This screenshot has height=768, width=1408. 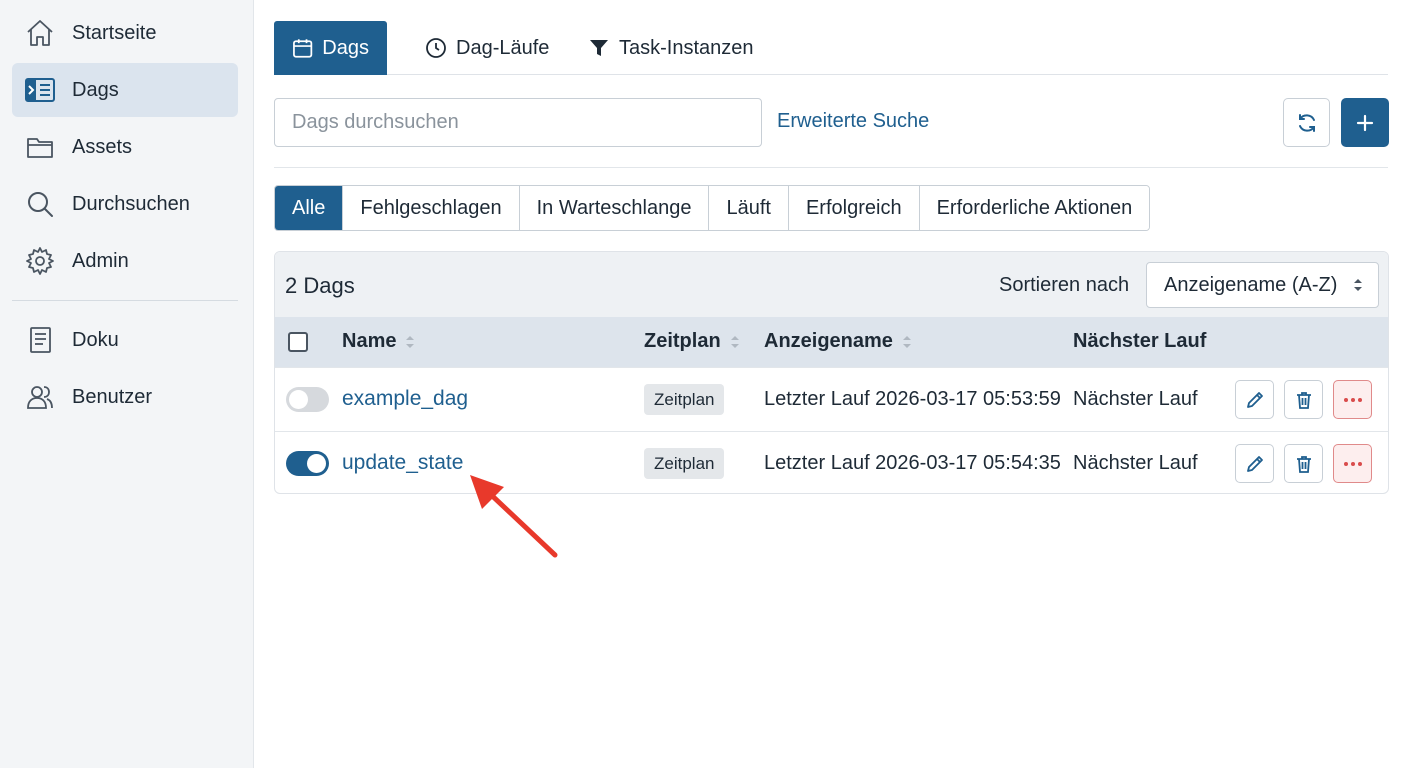 I want to click on calendar-icon, so click(x=303, y=48).